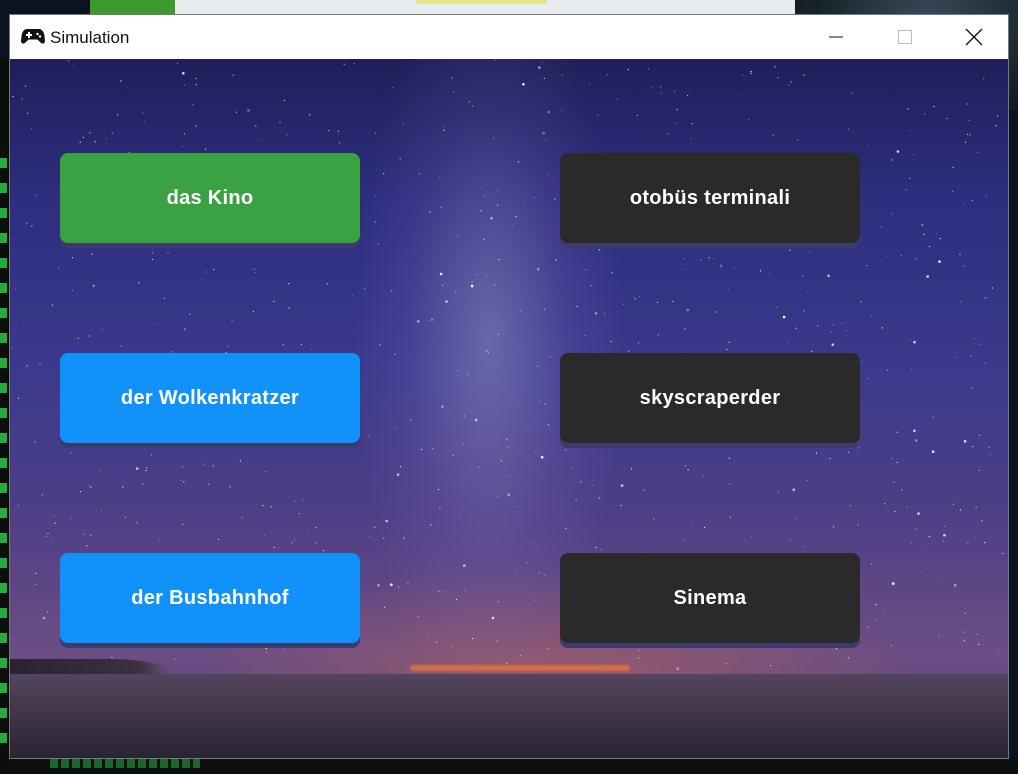 Image resolution: width=1018 pixels, height=774 pixels. Describe the element at coordinates (710, 198) in the screenshot. I see `right-word-button-1: otobüs terminali` at that location.